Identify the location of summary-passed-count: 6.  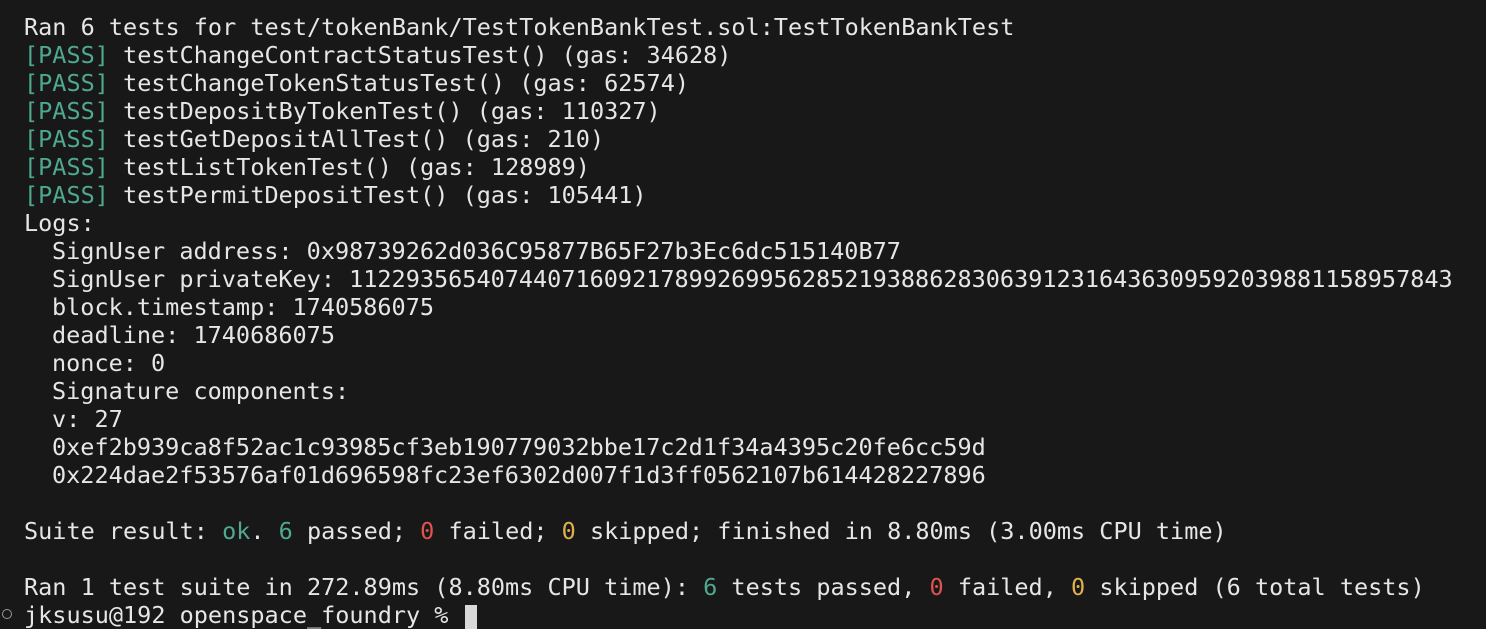
(710, 587).